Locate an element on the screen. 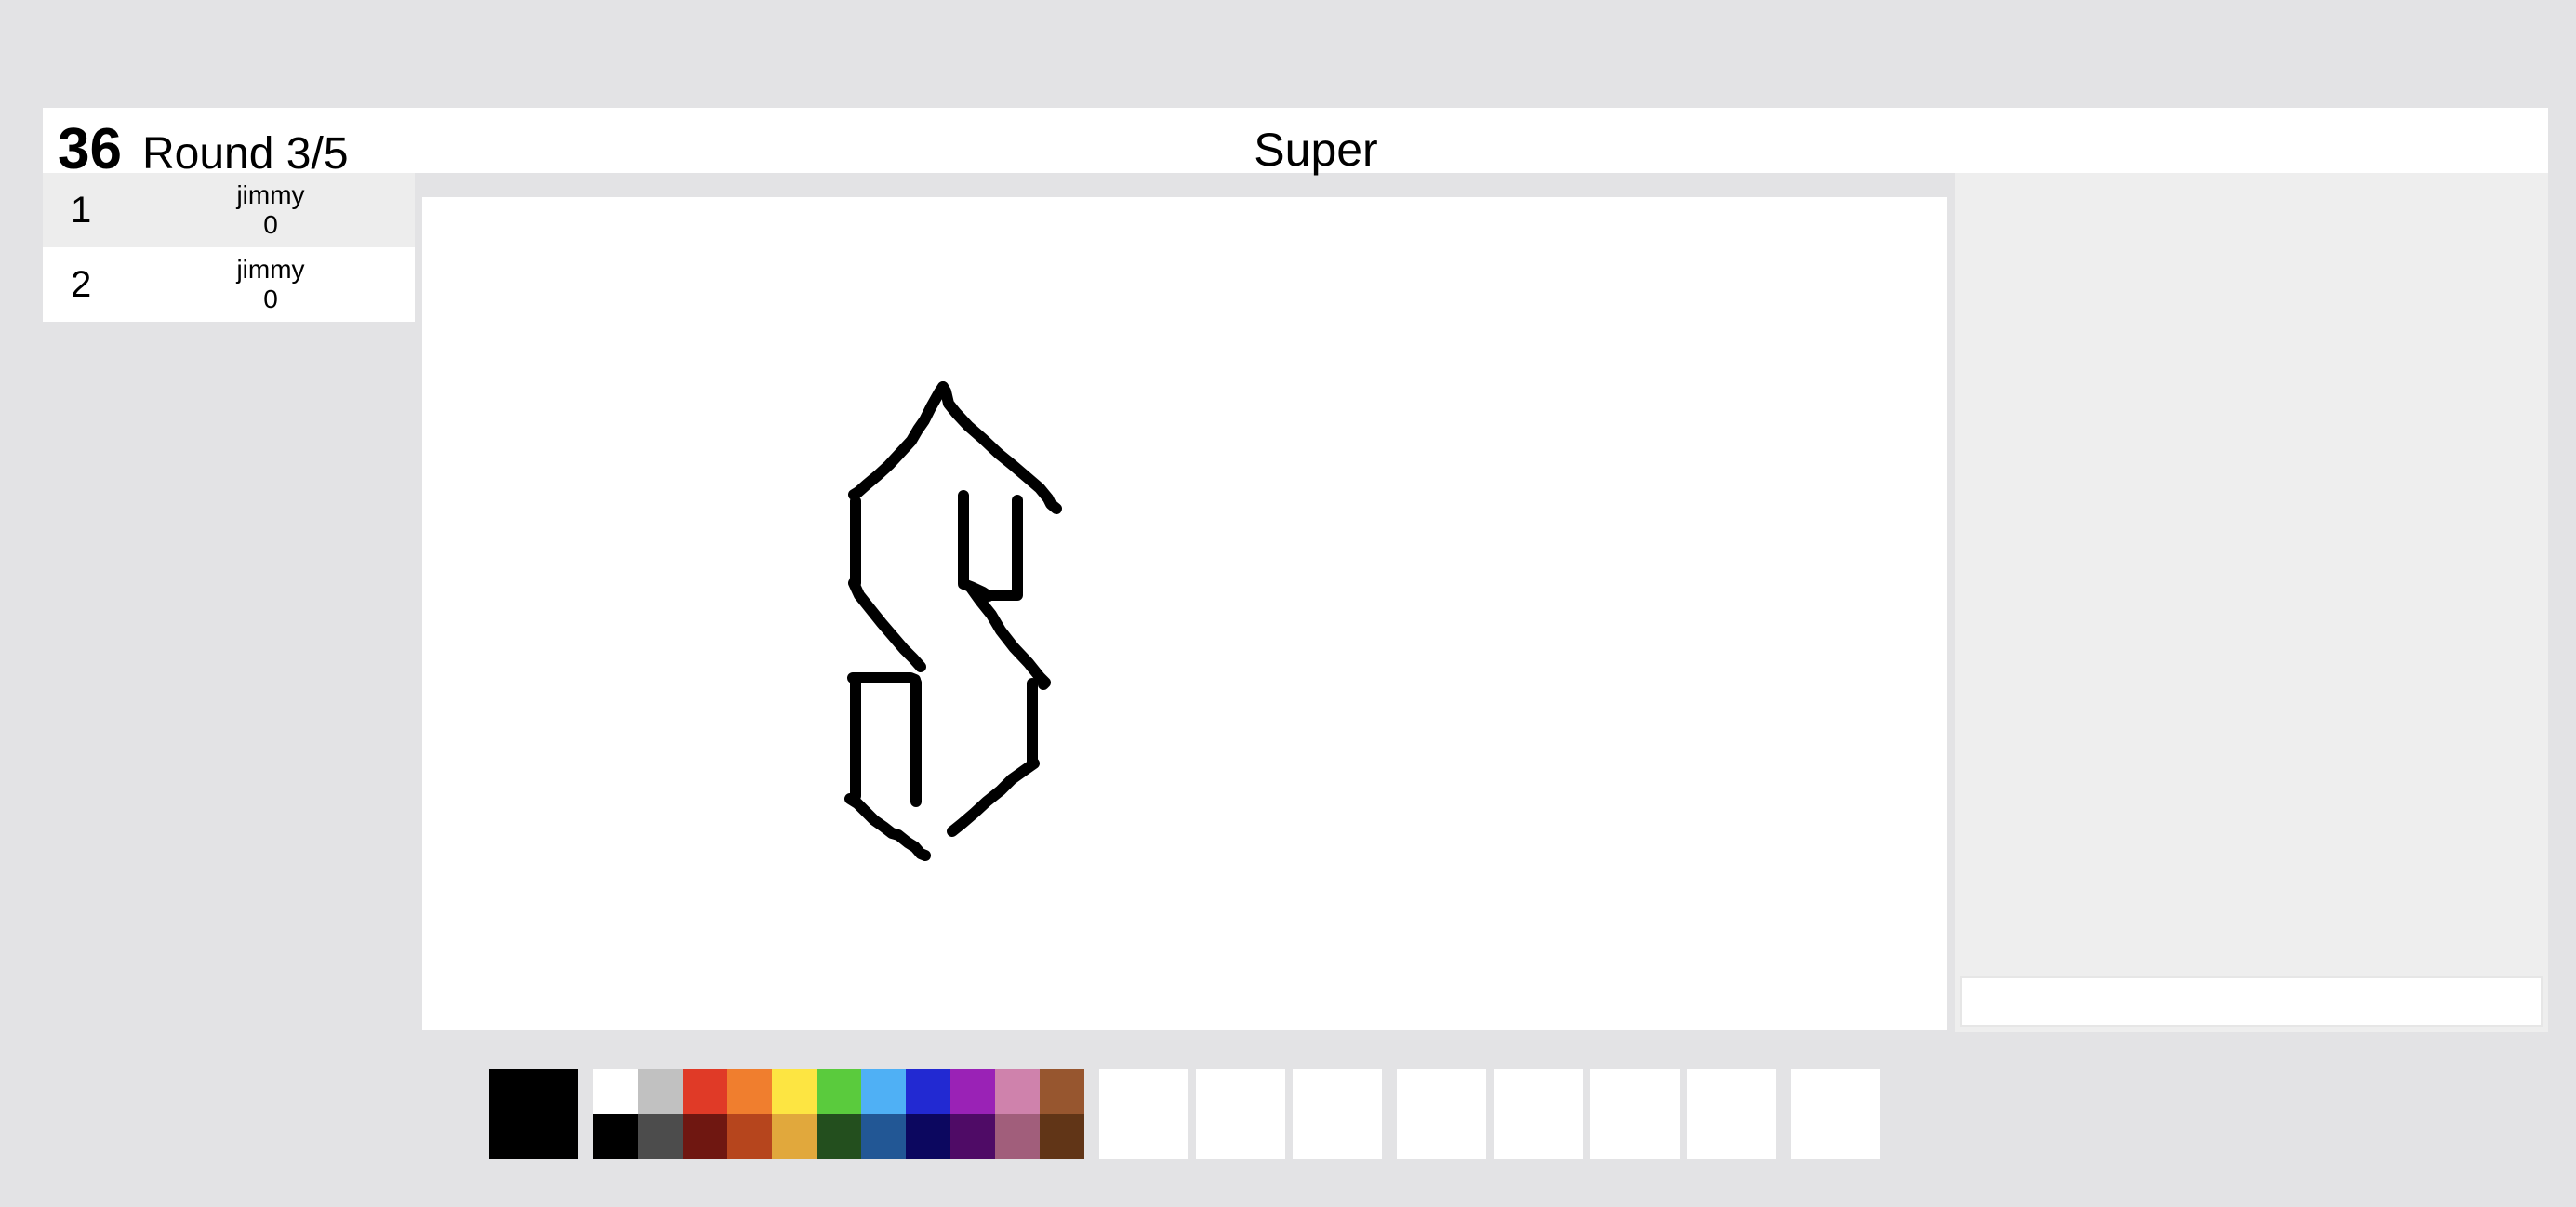  current-color-swatch is located at coordinates (533, 1114).